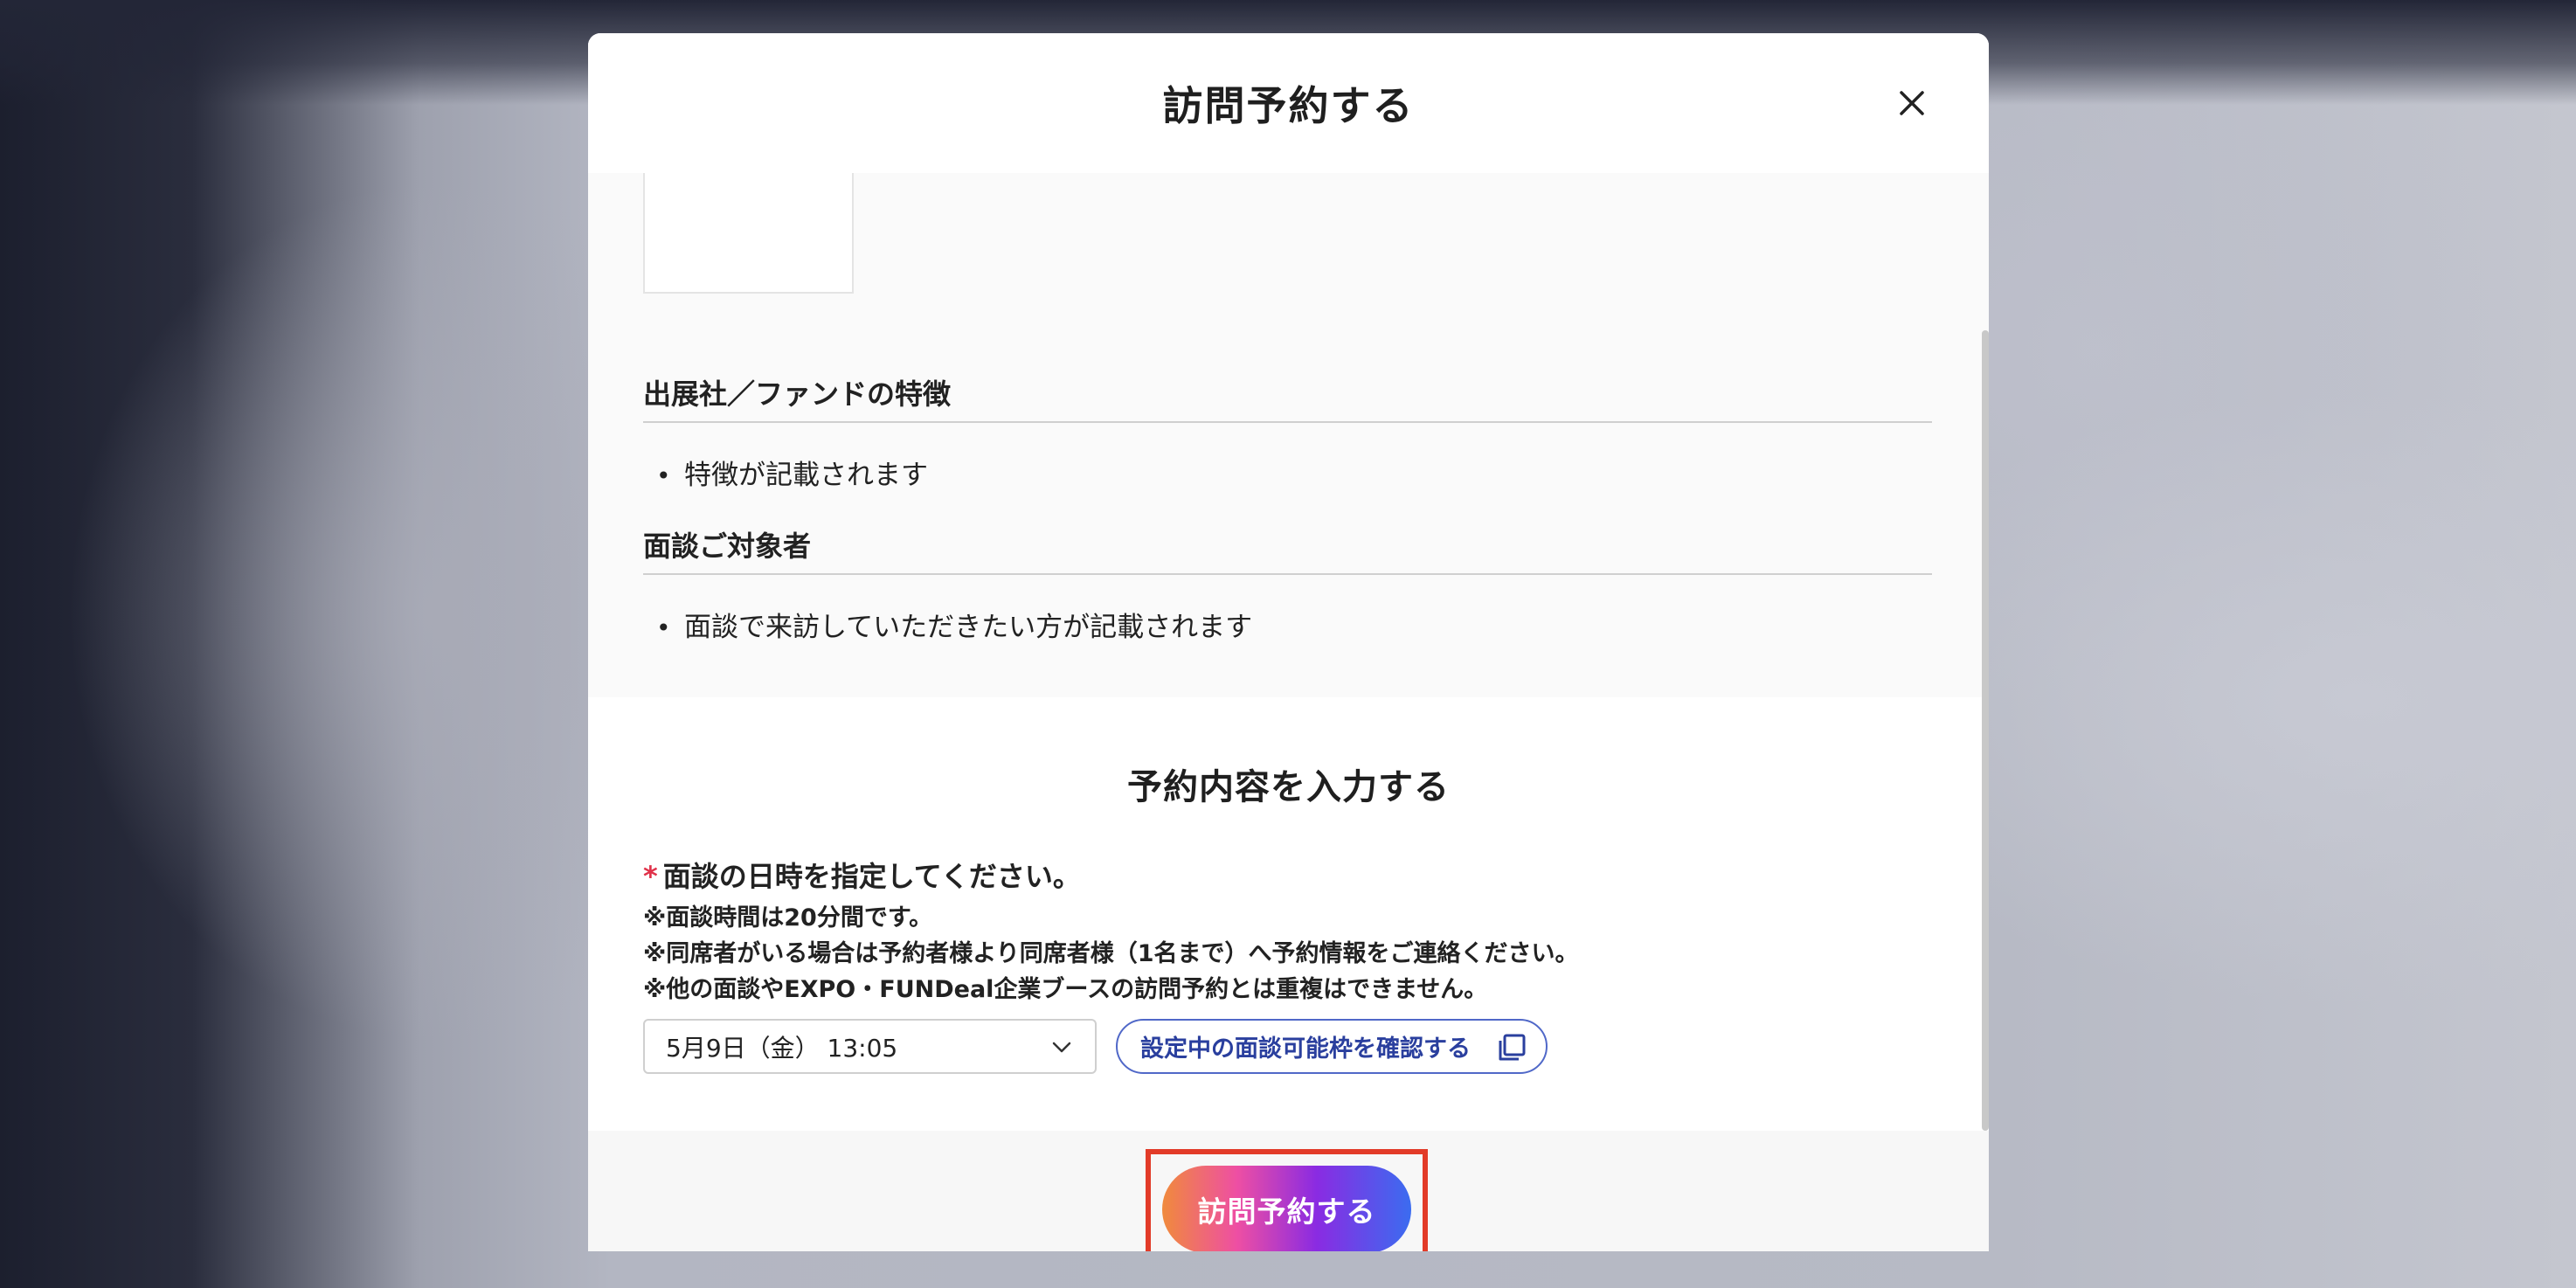 The image size is (2576, 1288). I want to click on modal-footer: 訪問予約する, so click(1288, 1191).